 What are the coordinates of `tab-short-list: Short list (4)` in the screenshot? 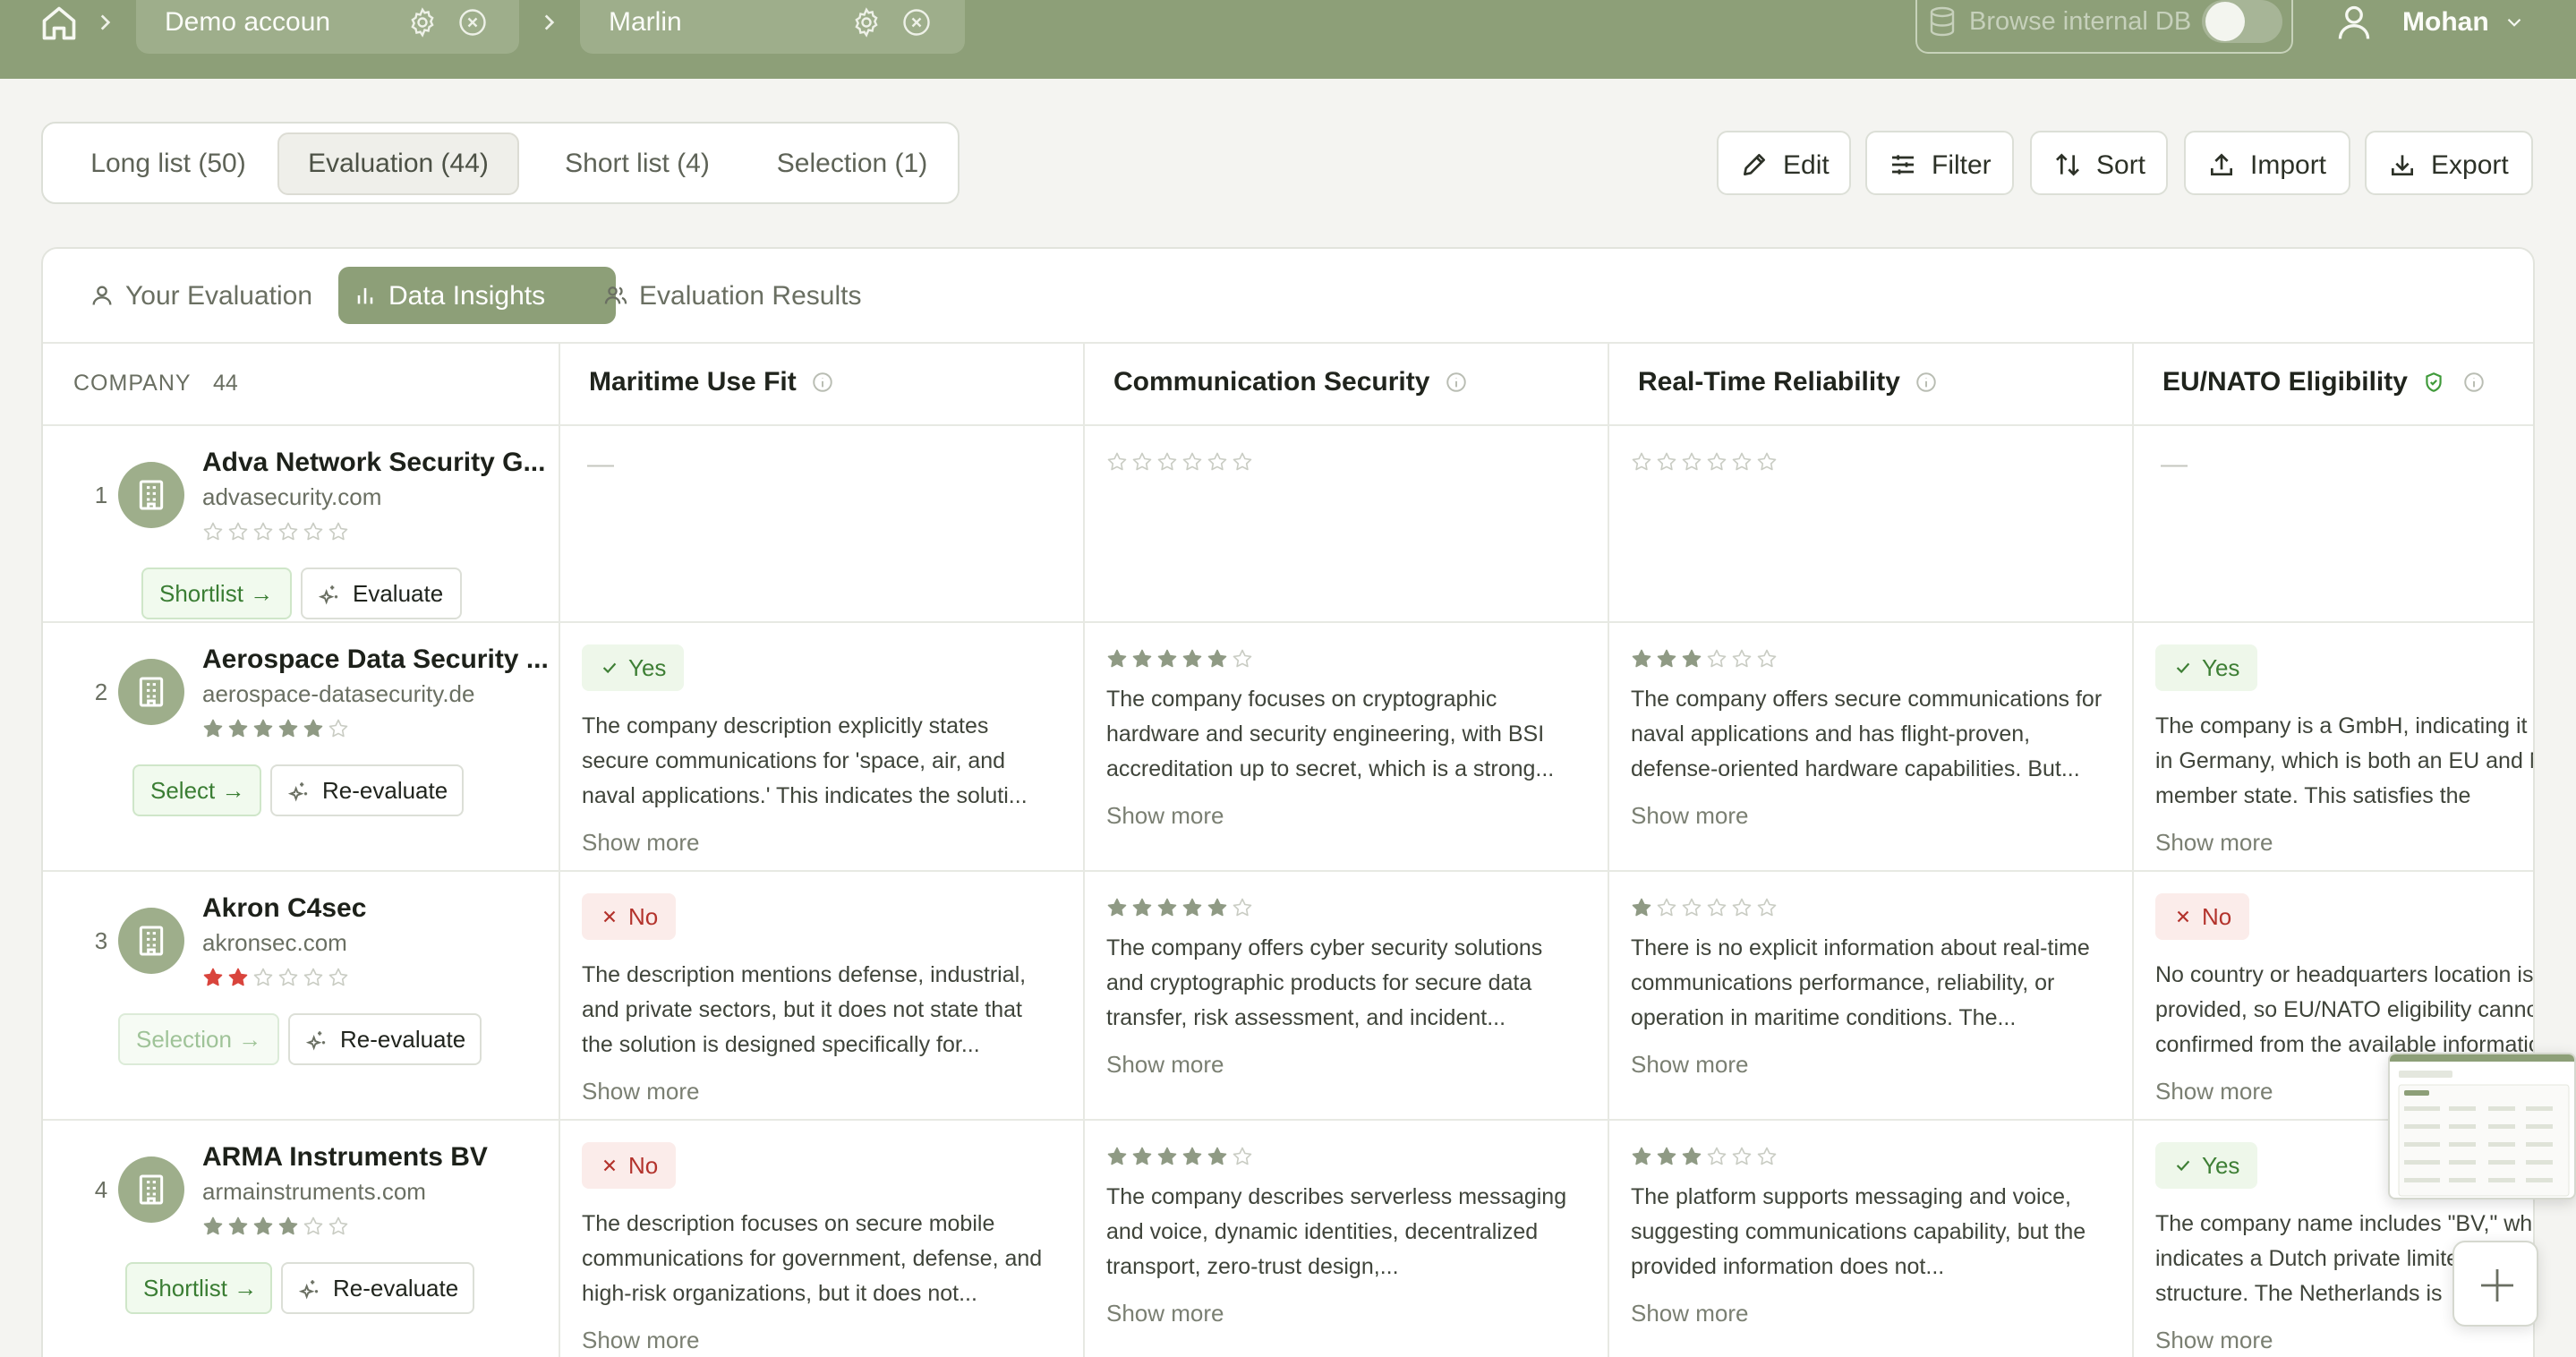 It's located at (637, 163).